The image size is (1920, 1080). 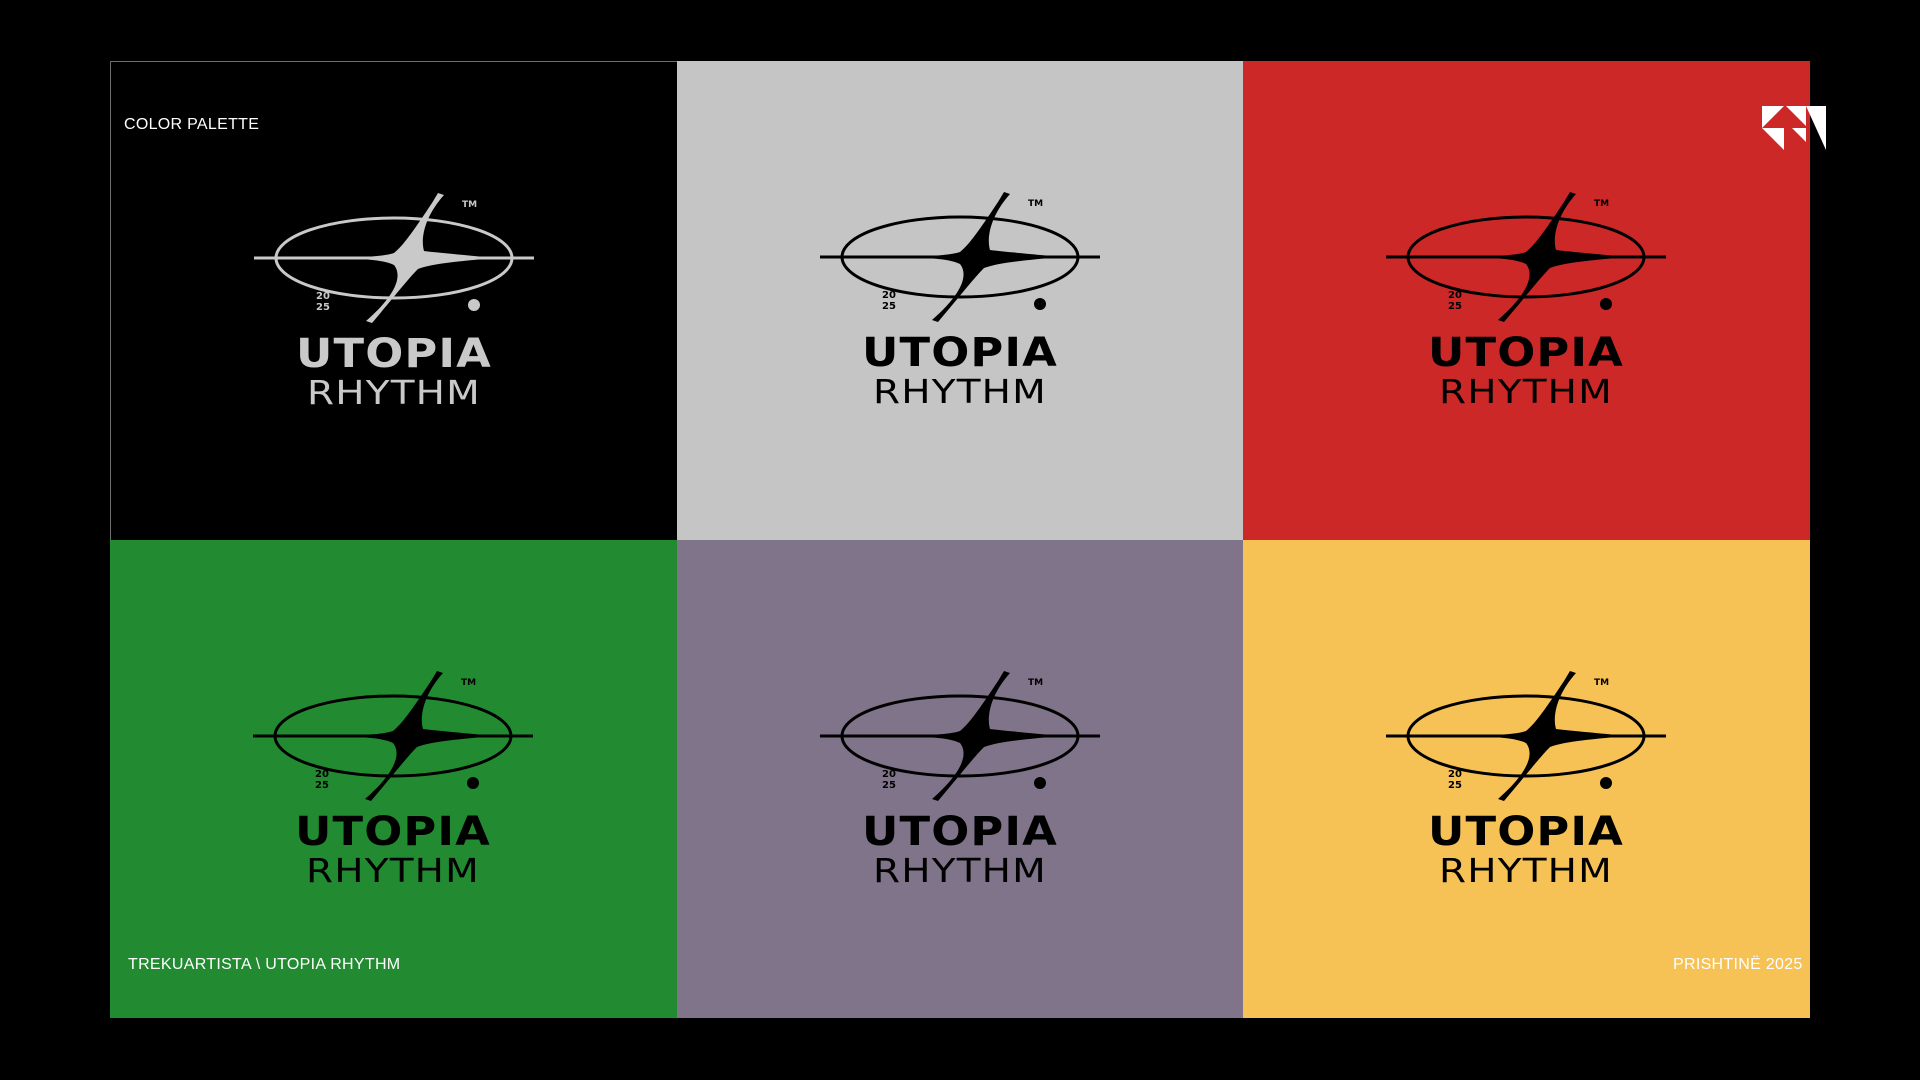 What do you see at coordinates (1738, 964) in the screenshot?
I see `footer-location-year: PRISHTINË 2025` at bounding box center [1738, 964].